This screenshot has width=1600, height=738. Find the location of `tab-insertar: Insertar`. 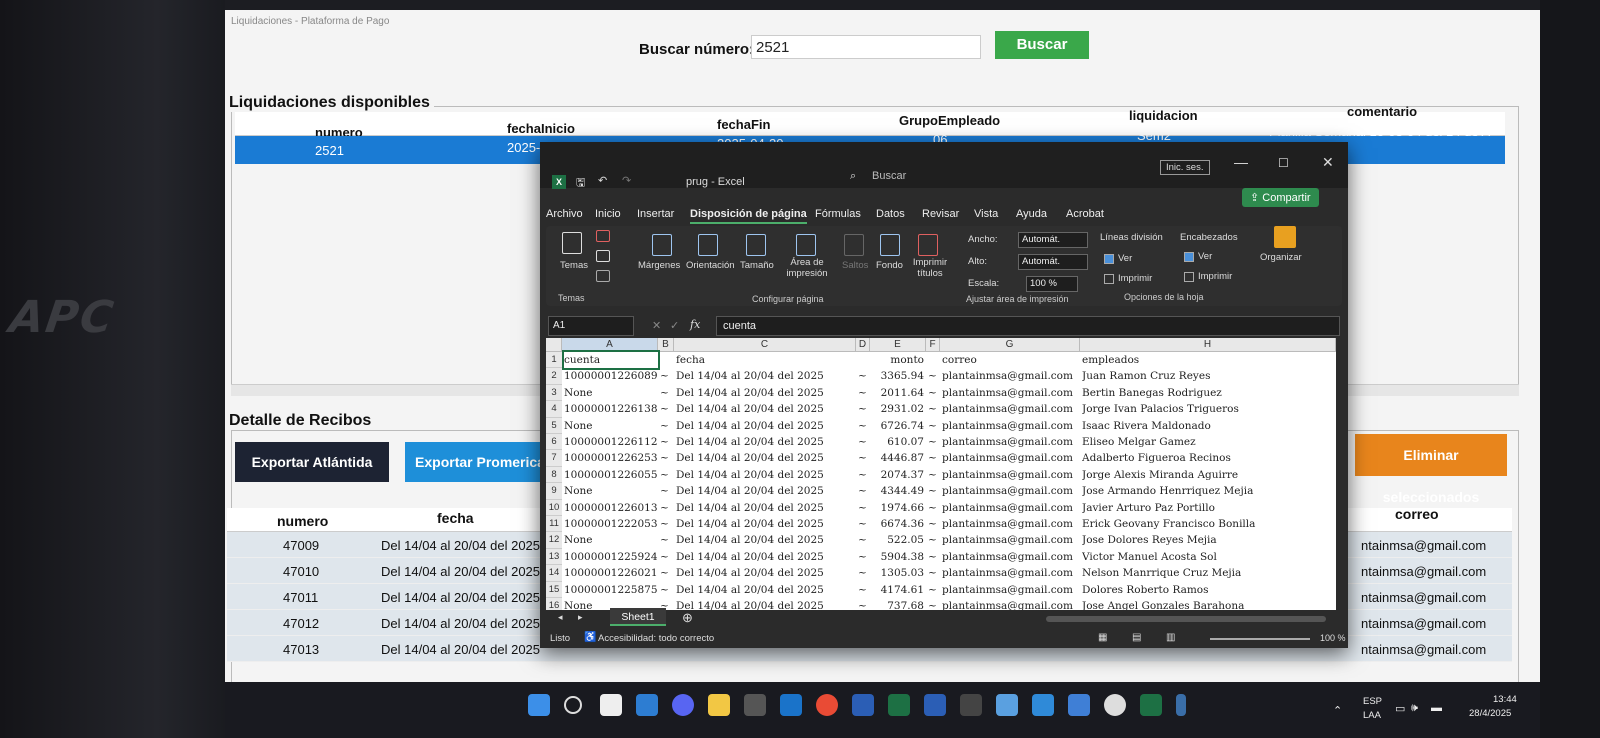

tab-insertar: Insertar is located at coordinates (655, 214).